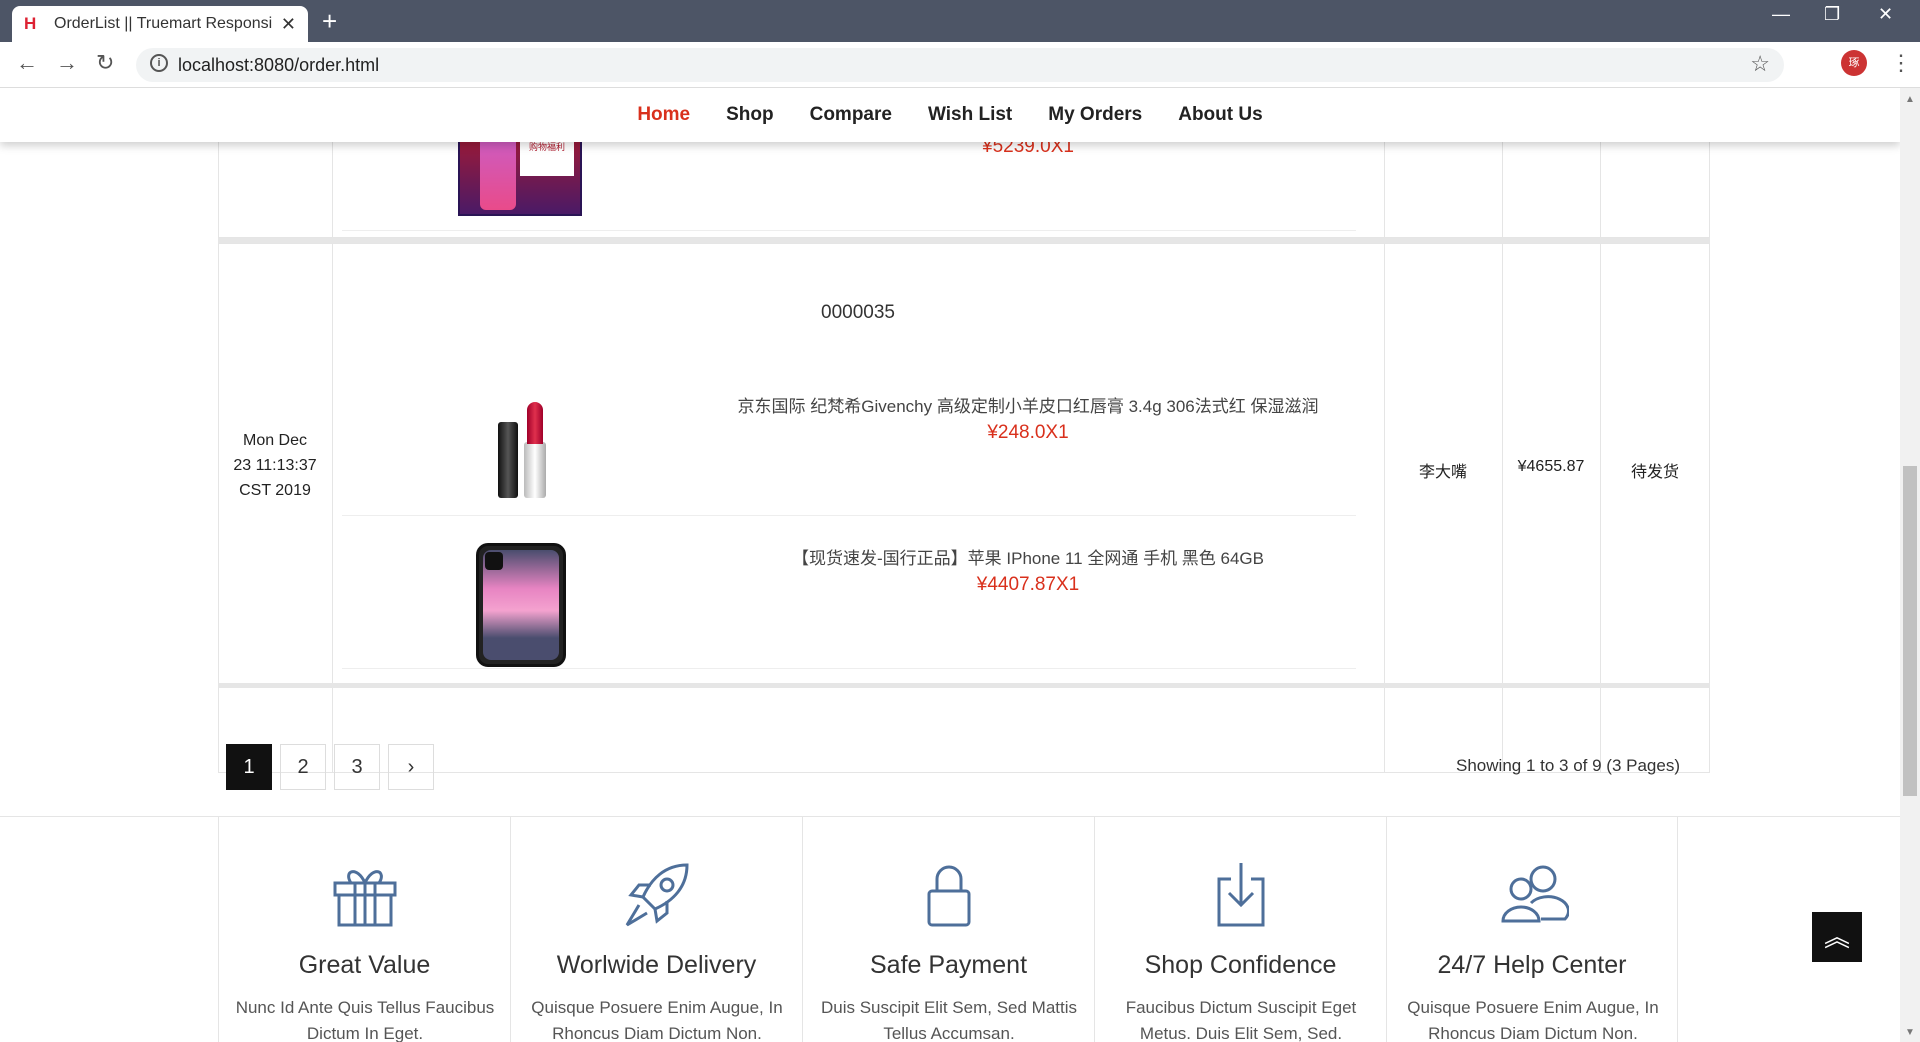  What do you see at coordinates (851, 115) in the screenshot?
I see `nav-compare: Compare` at bounding box center [851, 115].